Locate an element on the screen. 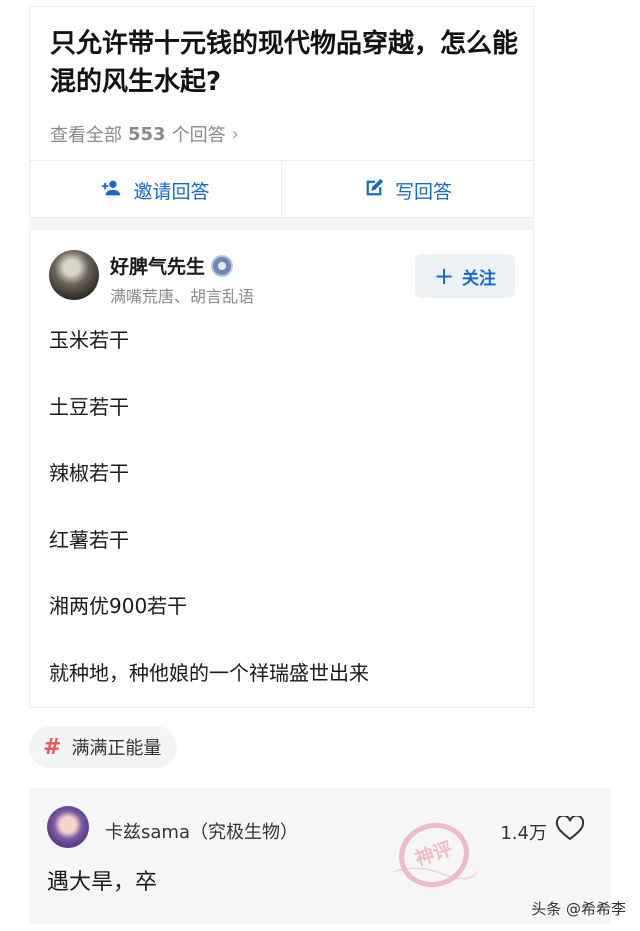  hot-comment-stamp-icon: 神评 is located at coordinates (434, 855).